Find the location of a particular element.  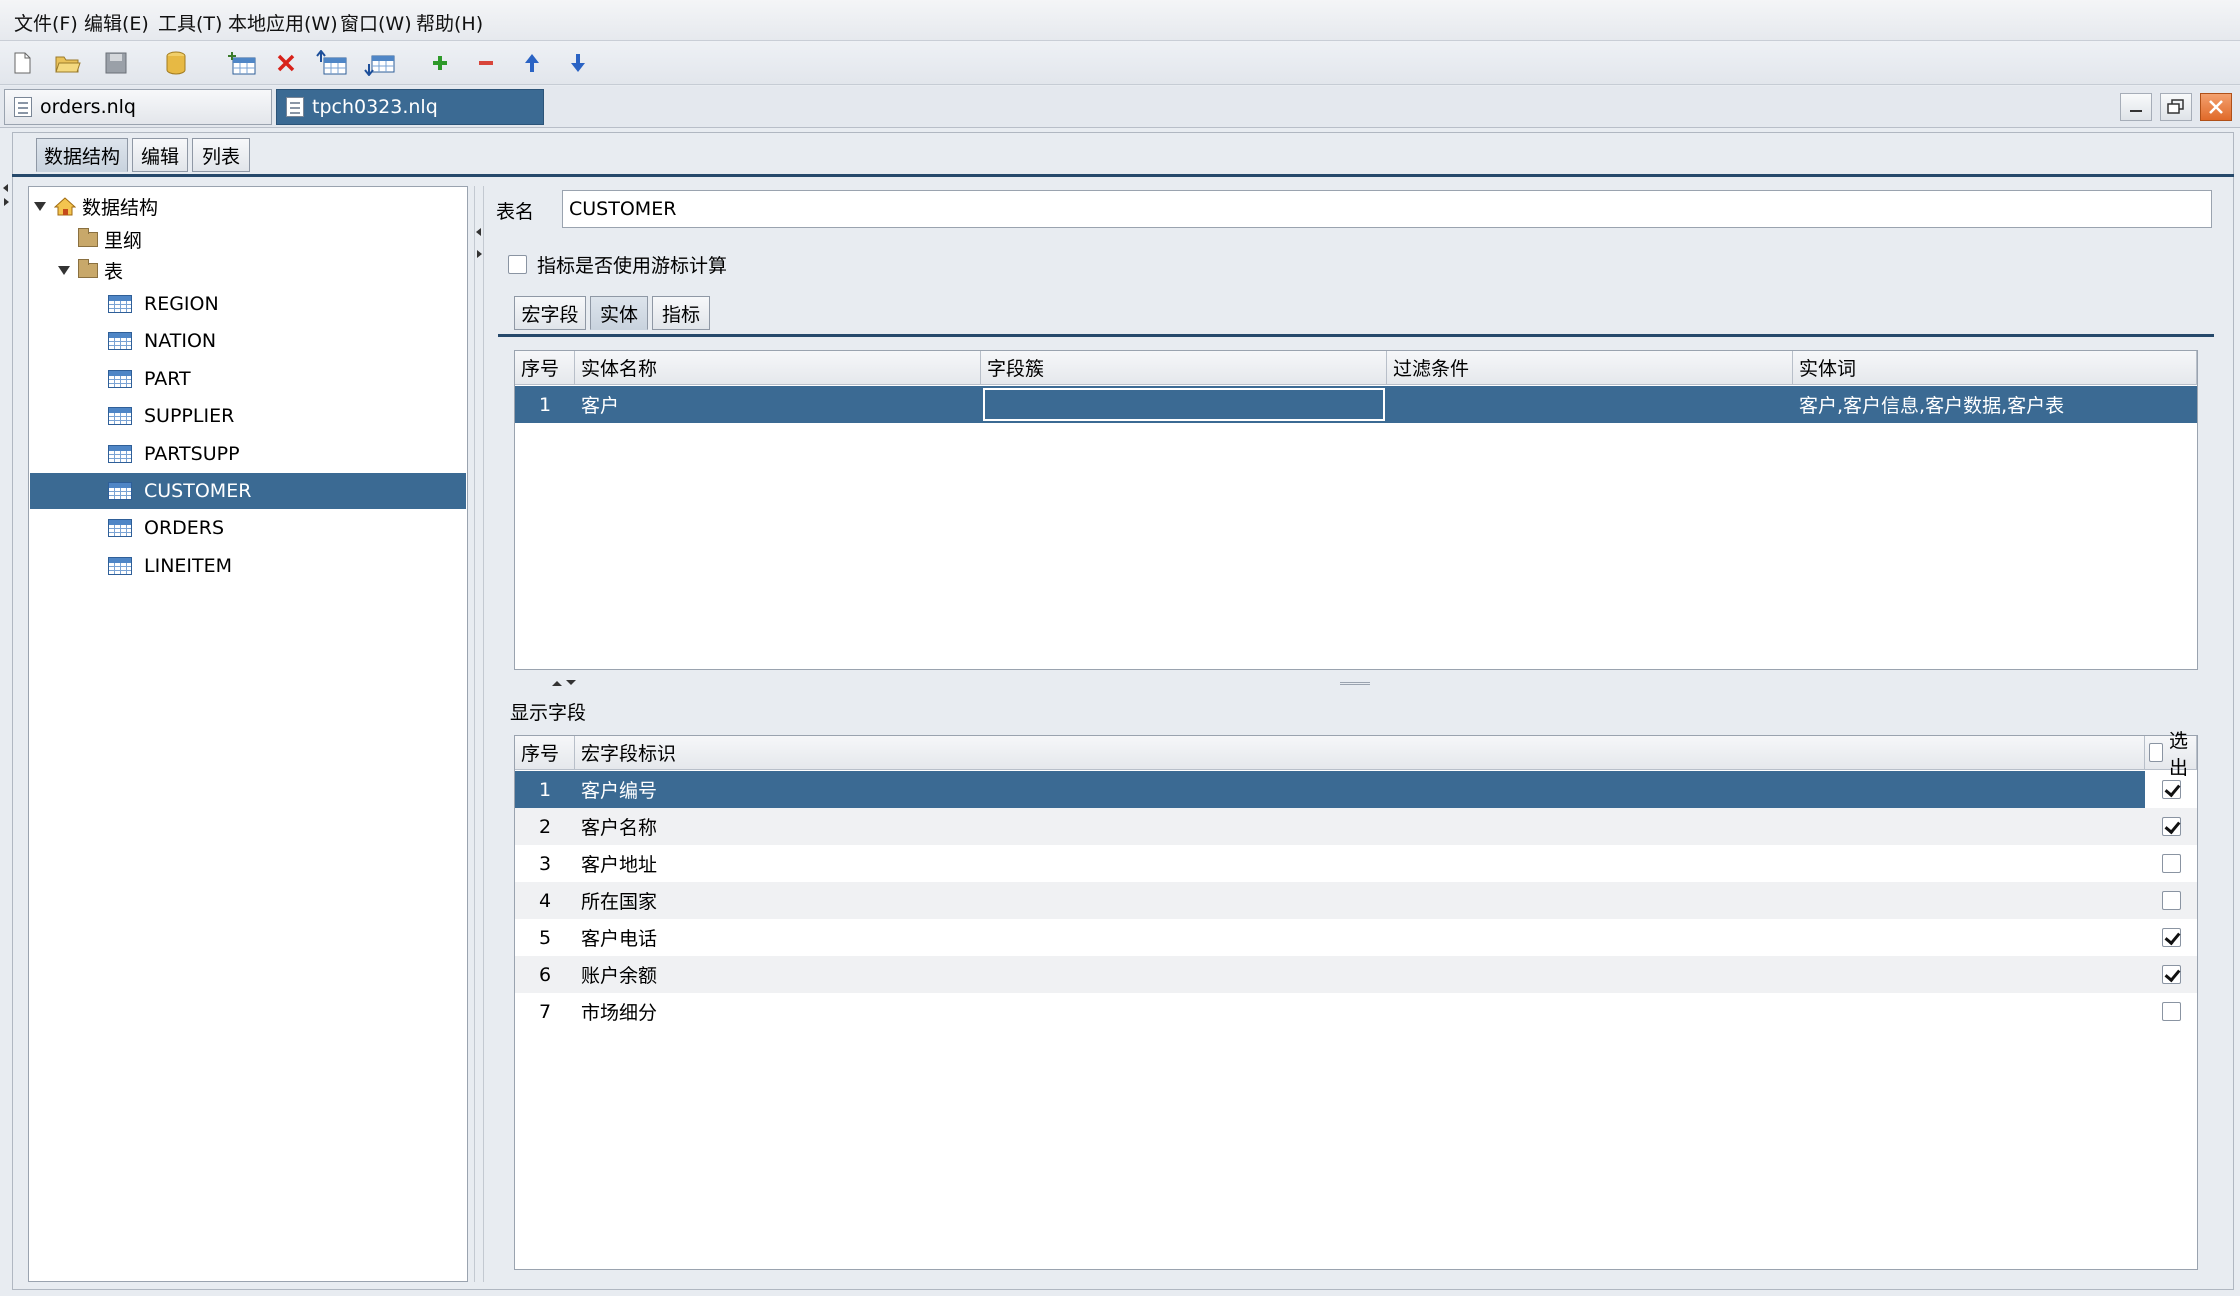

tab-metrics: 指标 is located at coordinates (681, 313).